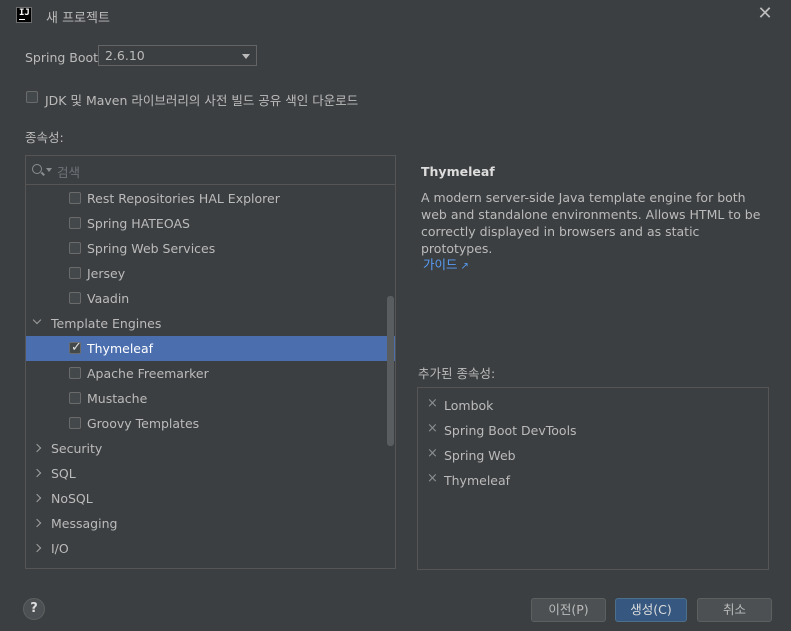 The width and height of the screenshot is (791, 631). Describe the element at coordinates (117, 398) in the screenshot. I see `dependency-label: Mustache` at that location.